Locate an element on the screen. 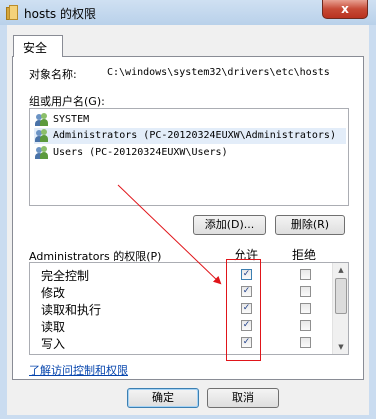 This screenshot has height=419, width=376. learn-more-link: 了解访问控制和权限 is located at coordinates (78, 370).